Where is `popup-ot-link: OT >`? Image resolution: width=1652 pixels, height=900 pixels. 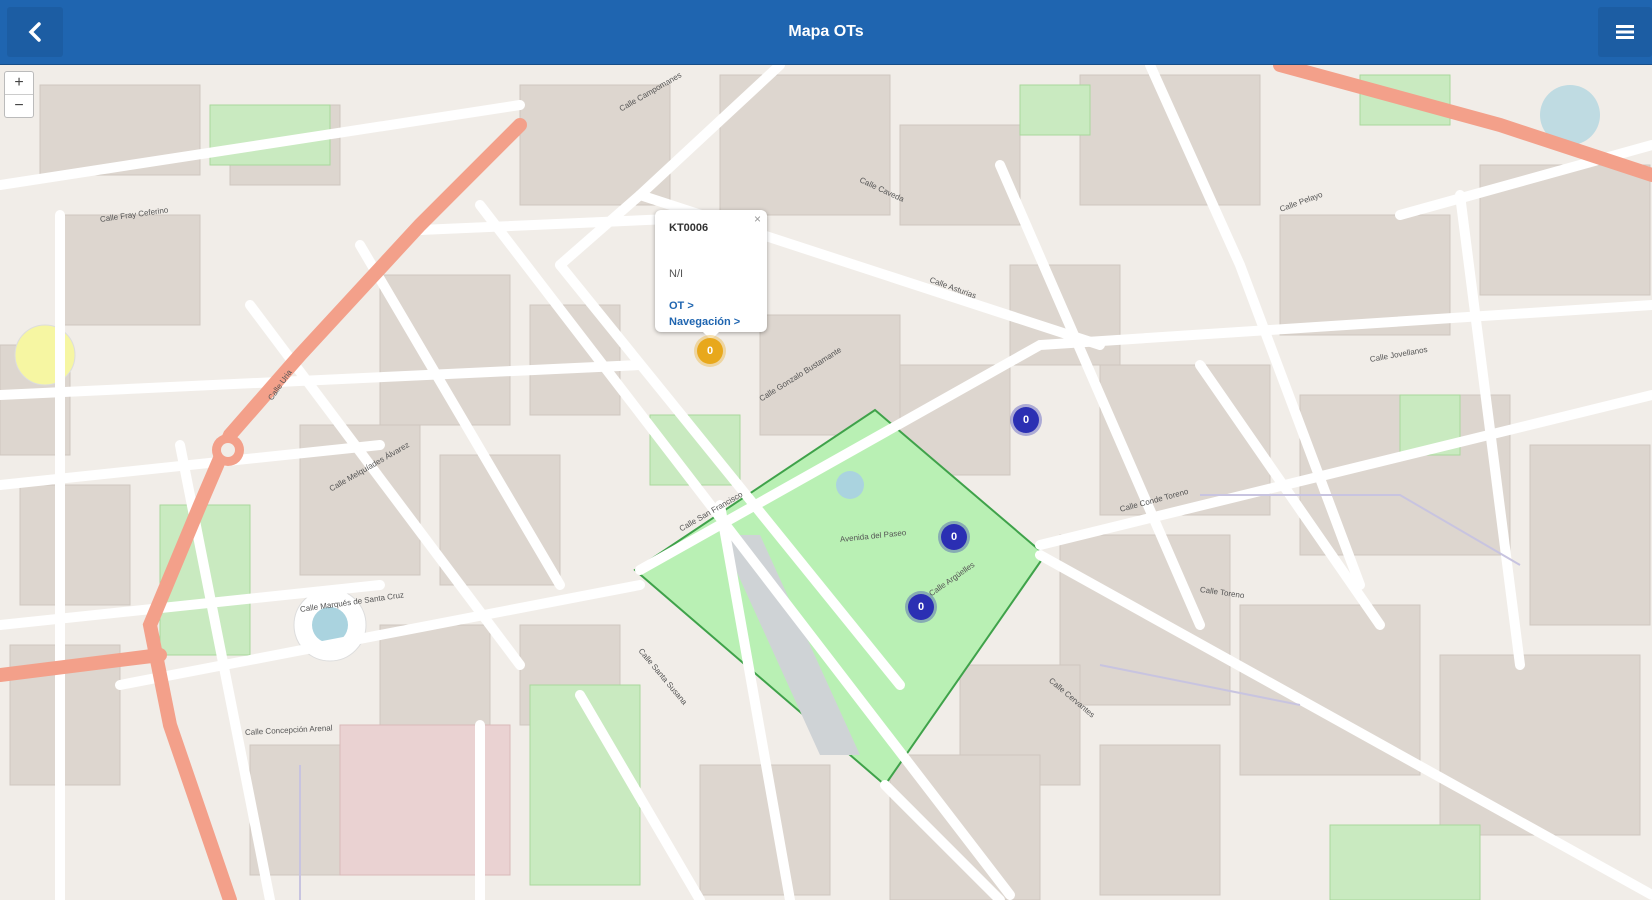
popup-ot-link: OT > is located at coordinates (681, 306).